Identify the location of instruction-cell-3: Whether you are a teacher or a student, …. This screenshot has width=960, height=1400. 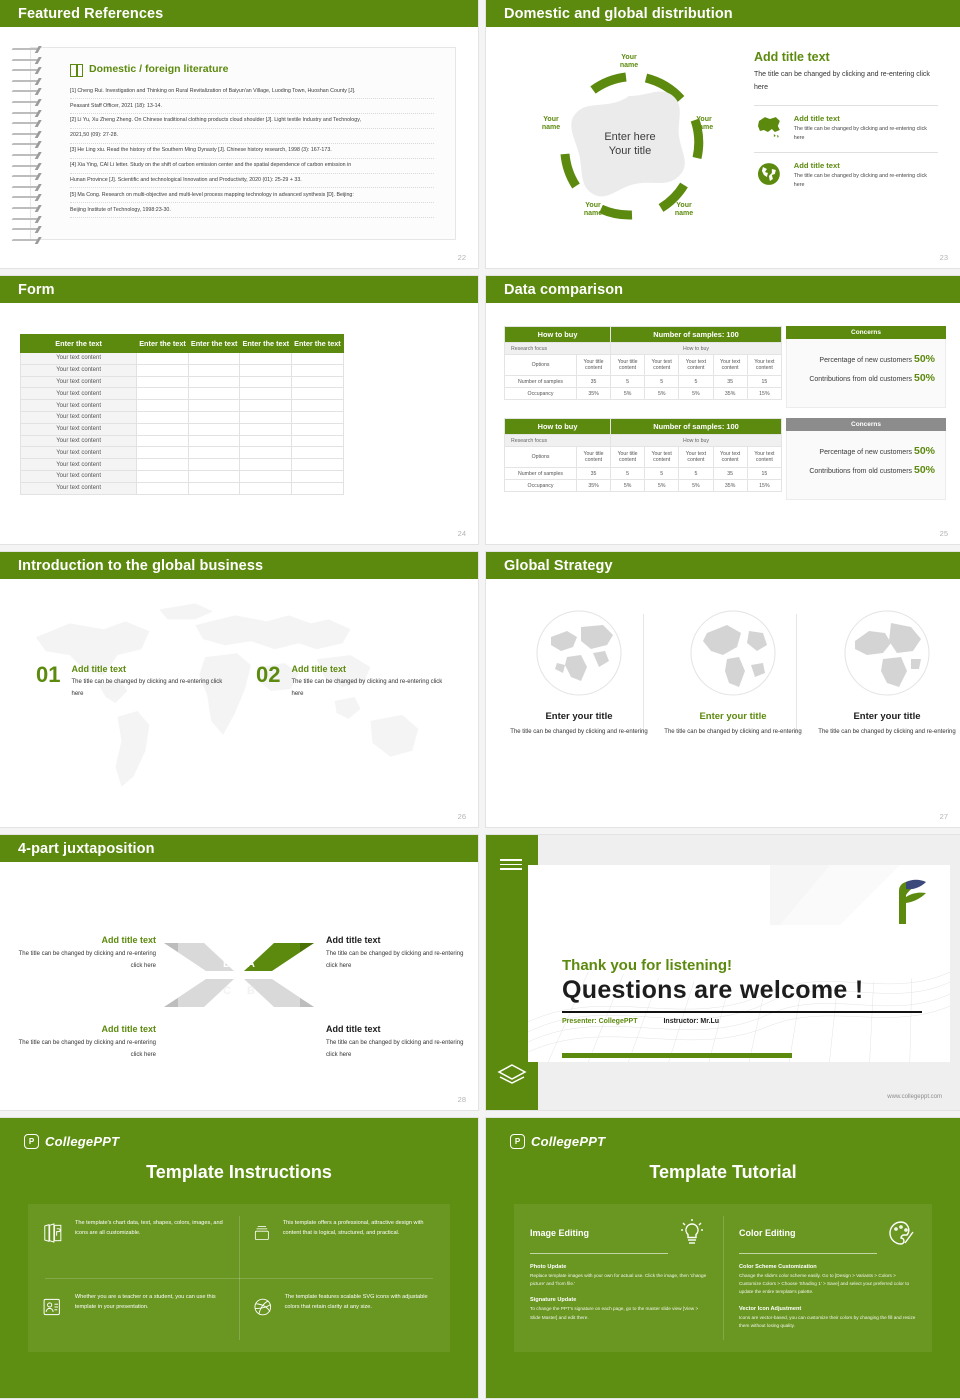
(133, 1315).